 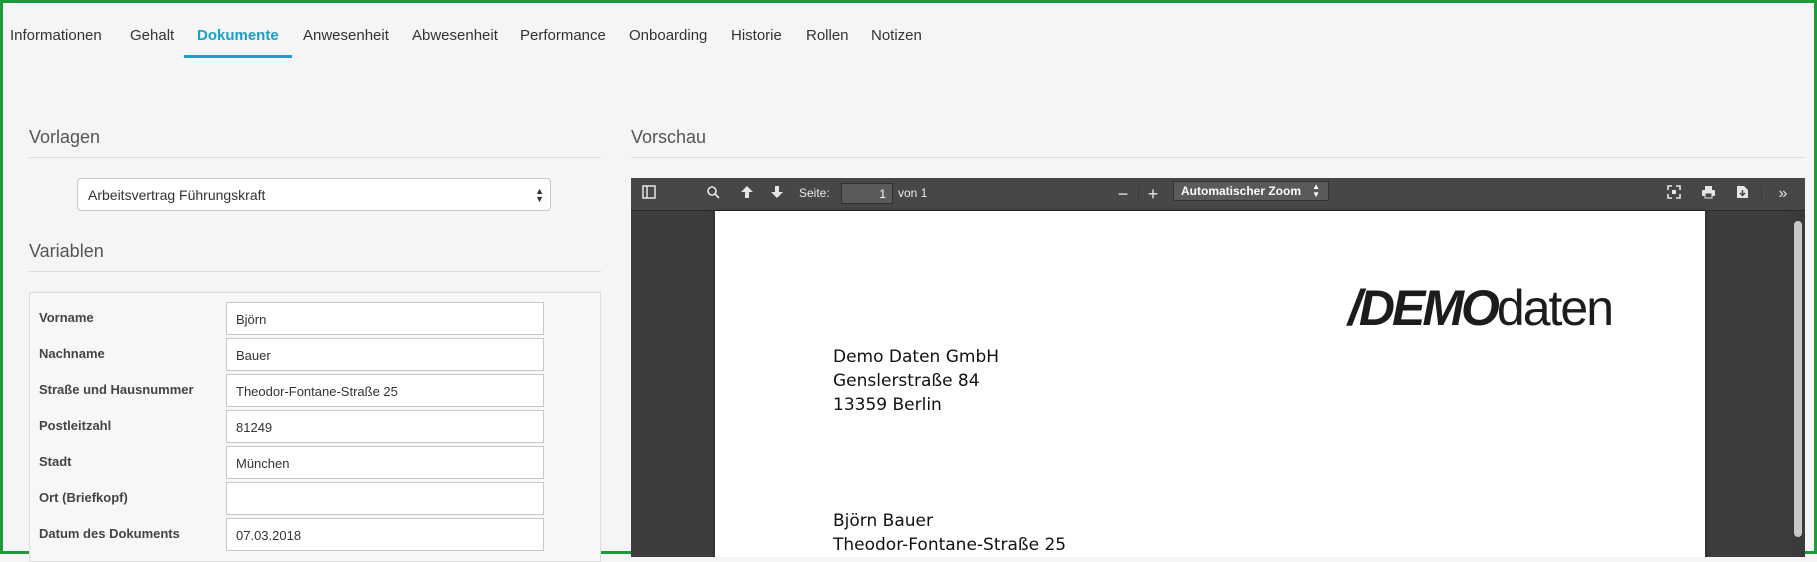 What do you see at coordinates (1555, 308) in the screenshot?
I see `logo-light-text: daten` at bounding box center [1555, 308].